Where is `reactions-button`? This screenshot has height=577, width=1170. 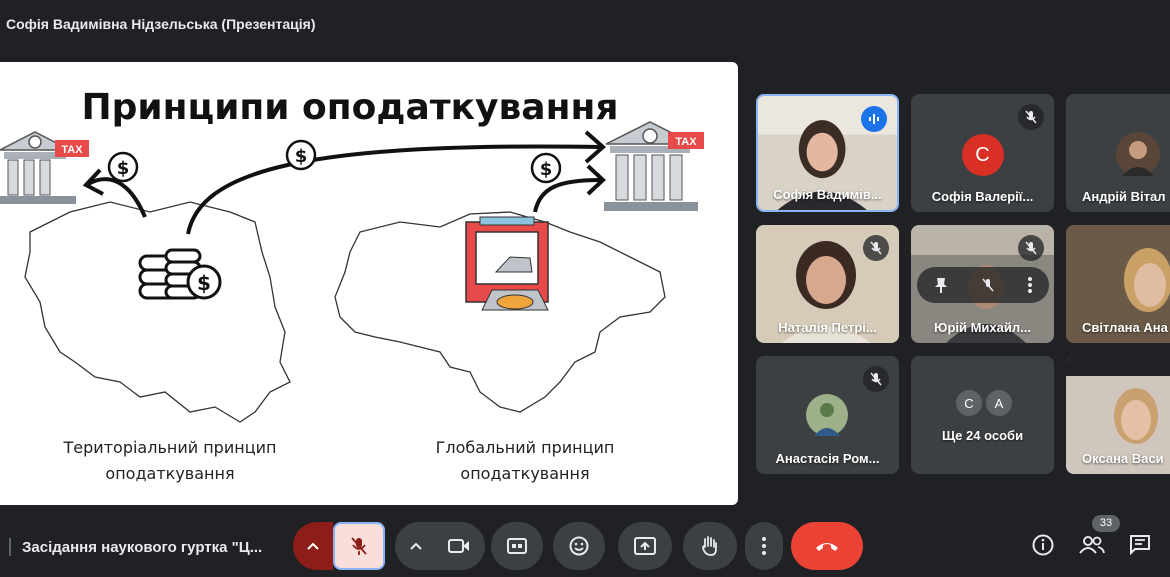
reactions-button is located at coordinates (579, 546).